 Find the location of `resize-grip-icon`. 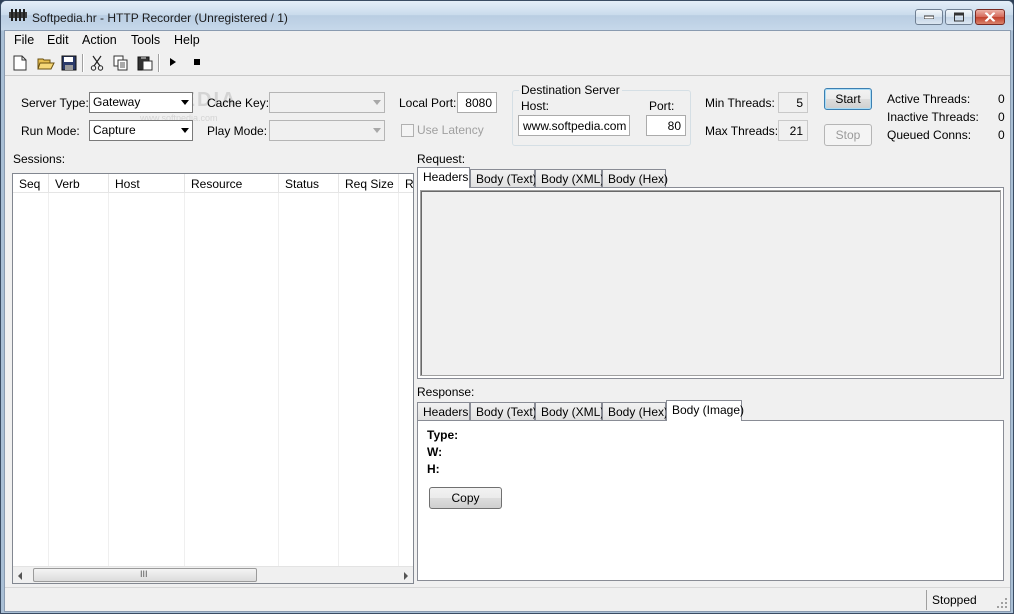

resize-grip-icon is located at coordinates (1002, 603).